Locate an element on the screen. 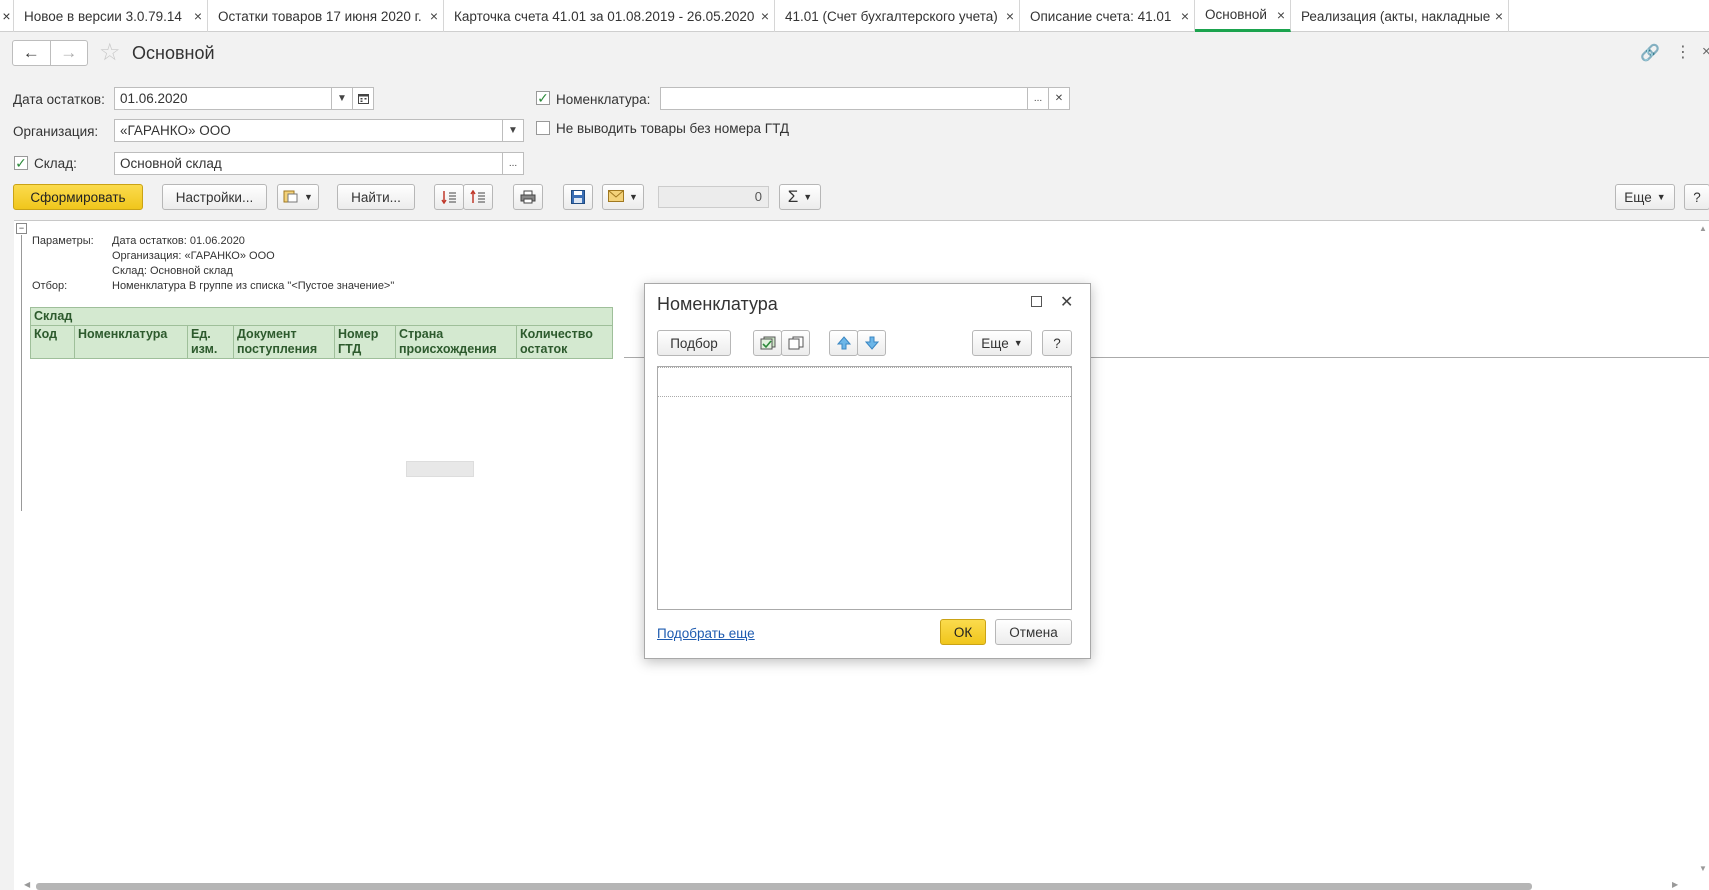 This screenshot has height=890, width=1709. link-icon: 🔗 is located at coordinates (1650, 53).